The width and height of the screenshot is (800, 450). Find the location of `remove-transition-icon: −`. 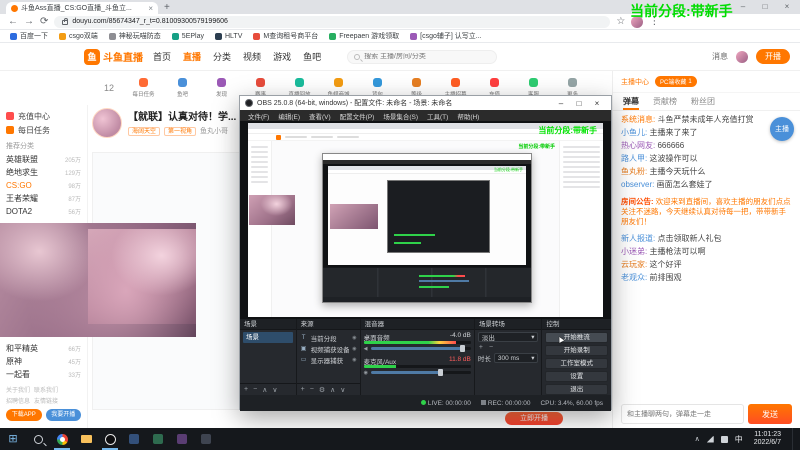

remove-transition-icon: − is located at coordinates (491, 347).